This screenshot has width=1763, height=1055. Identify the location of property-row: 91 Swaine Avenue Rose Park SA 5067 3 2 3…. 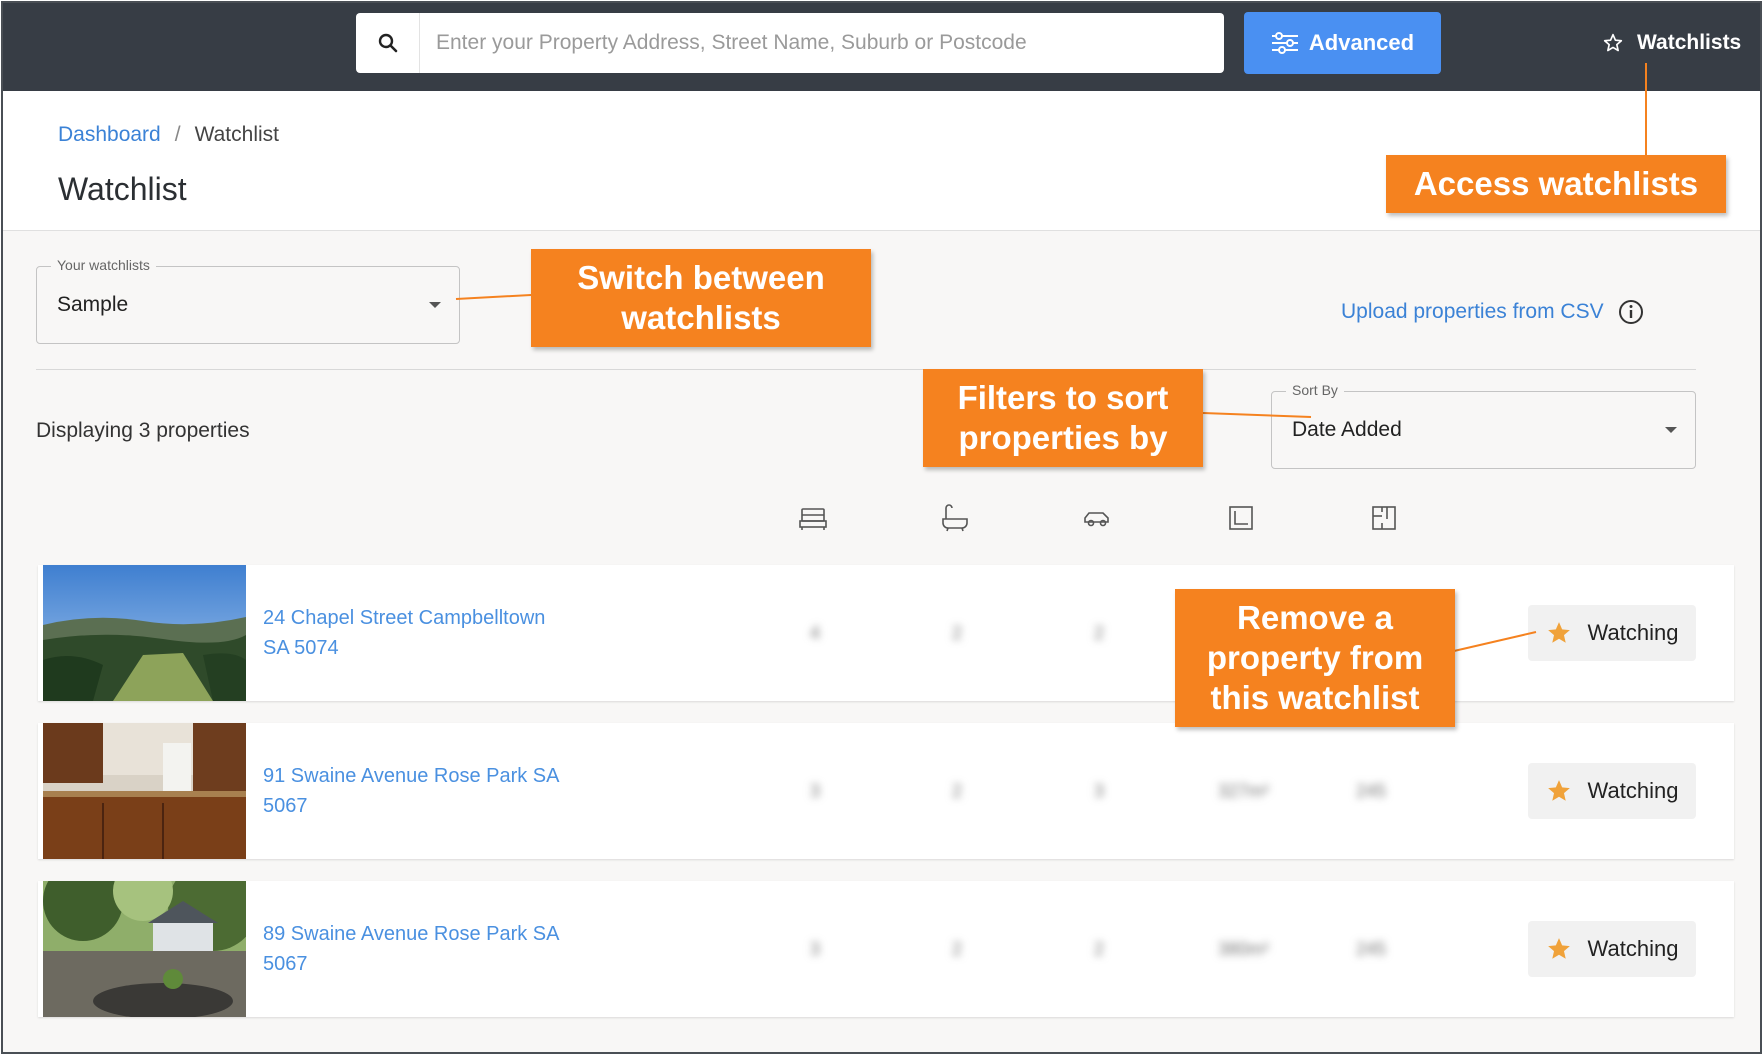
(886, 791).